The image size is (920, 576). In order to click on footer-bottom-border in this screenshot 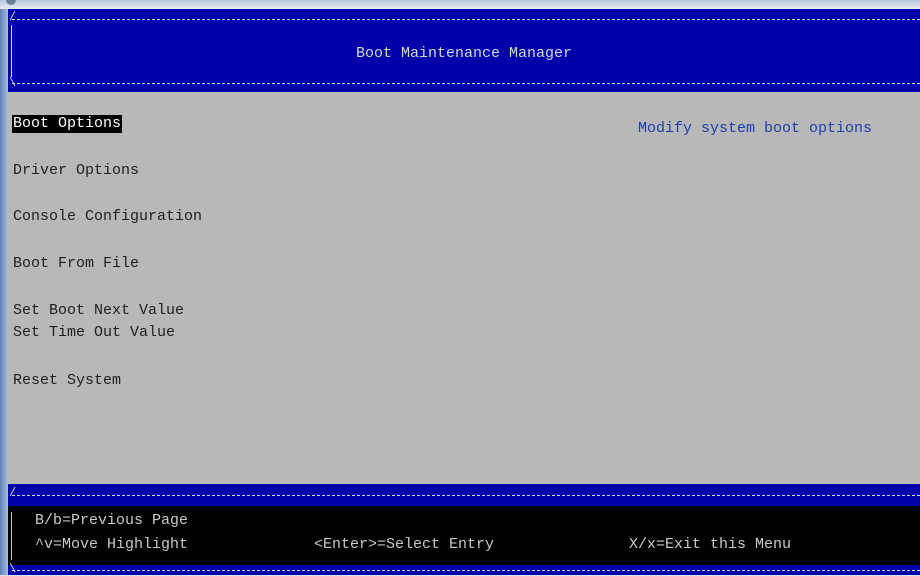, I will do `click(466, 570)`.